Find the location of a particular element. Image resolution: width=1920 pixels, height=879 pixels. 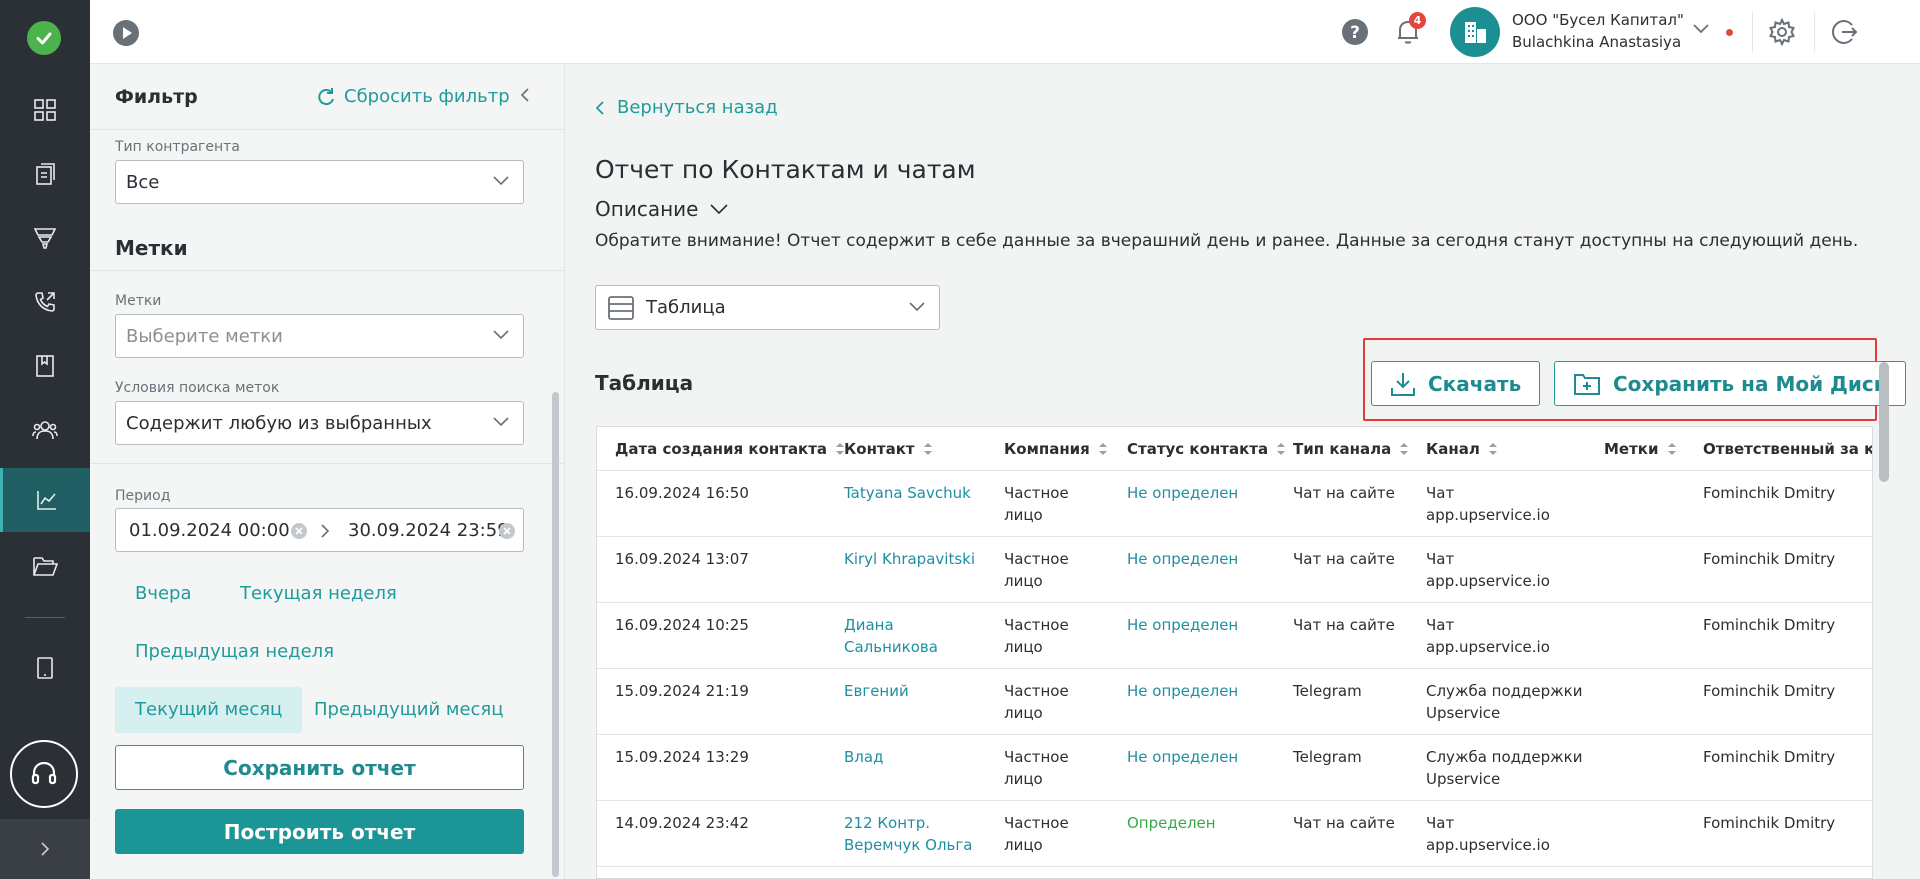

cell-contact: Tatyana Savchuk is located at coordinates (907, 493).